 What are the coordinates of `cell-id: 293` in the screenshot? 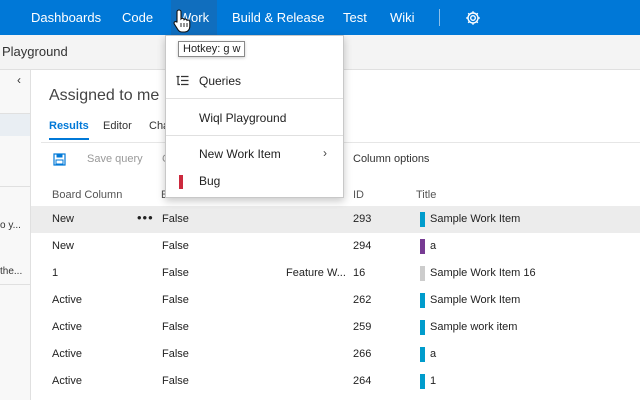 It's located at (362, 219).